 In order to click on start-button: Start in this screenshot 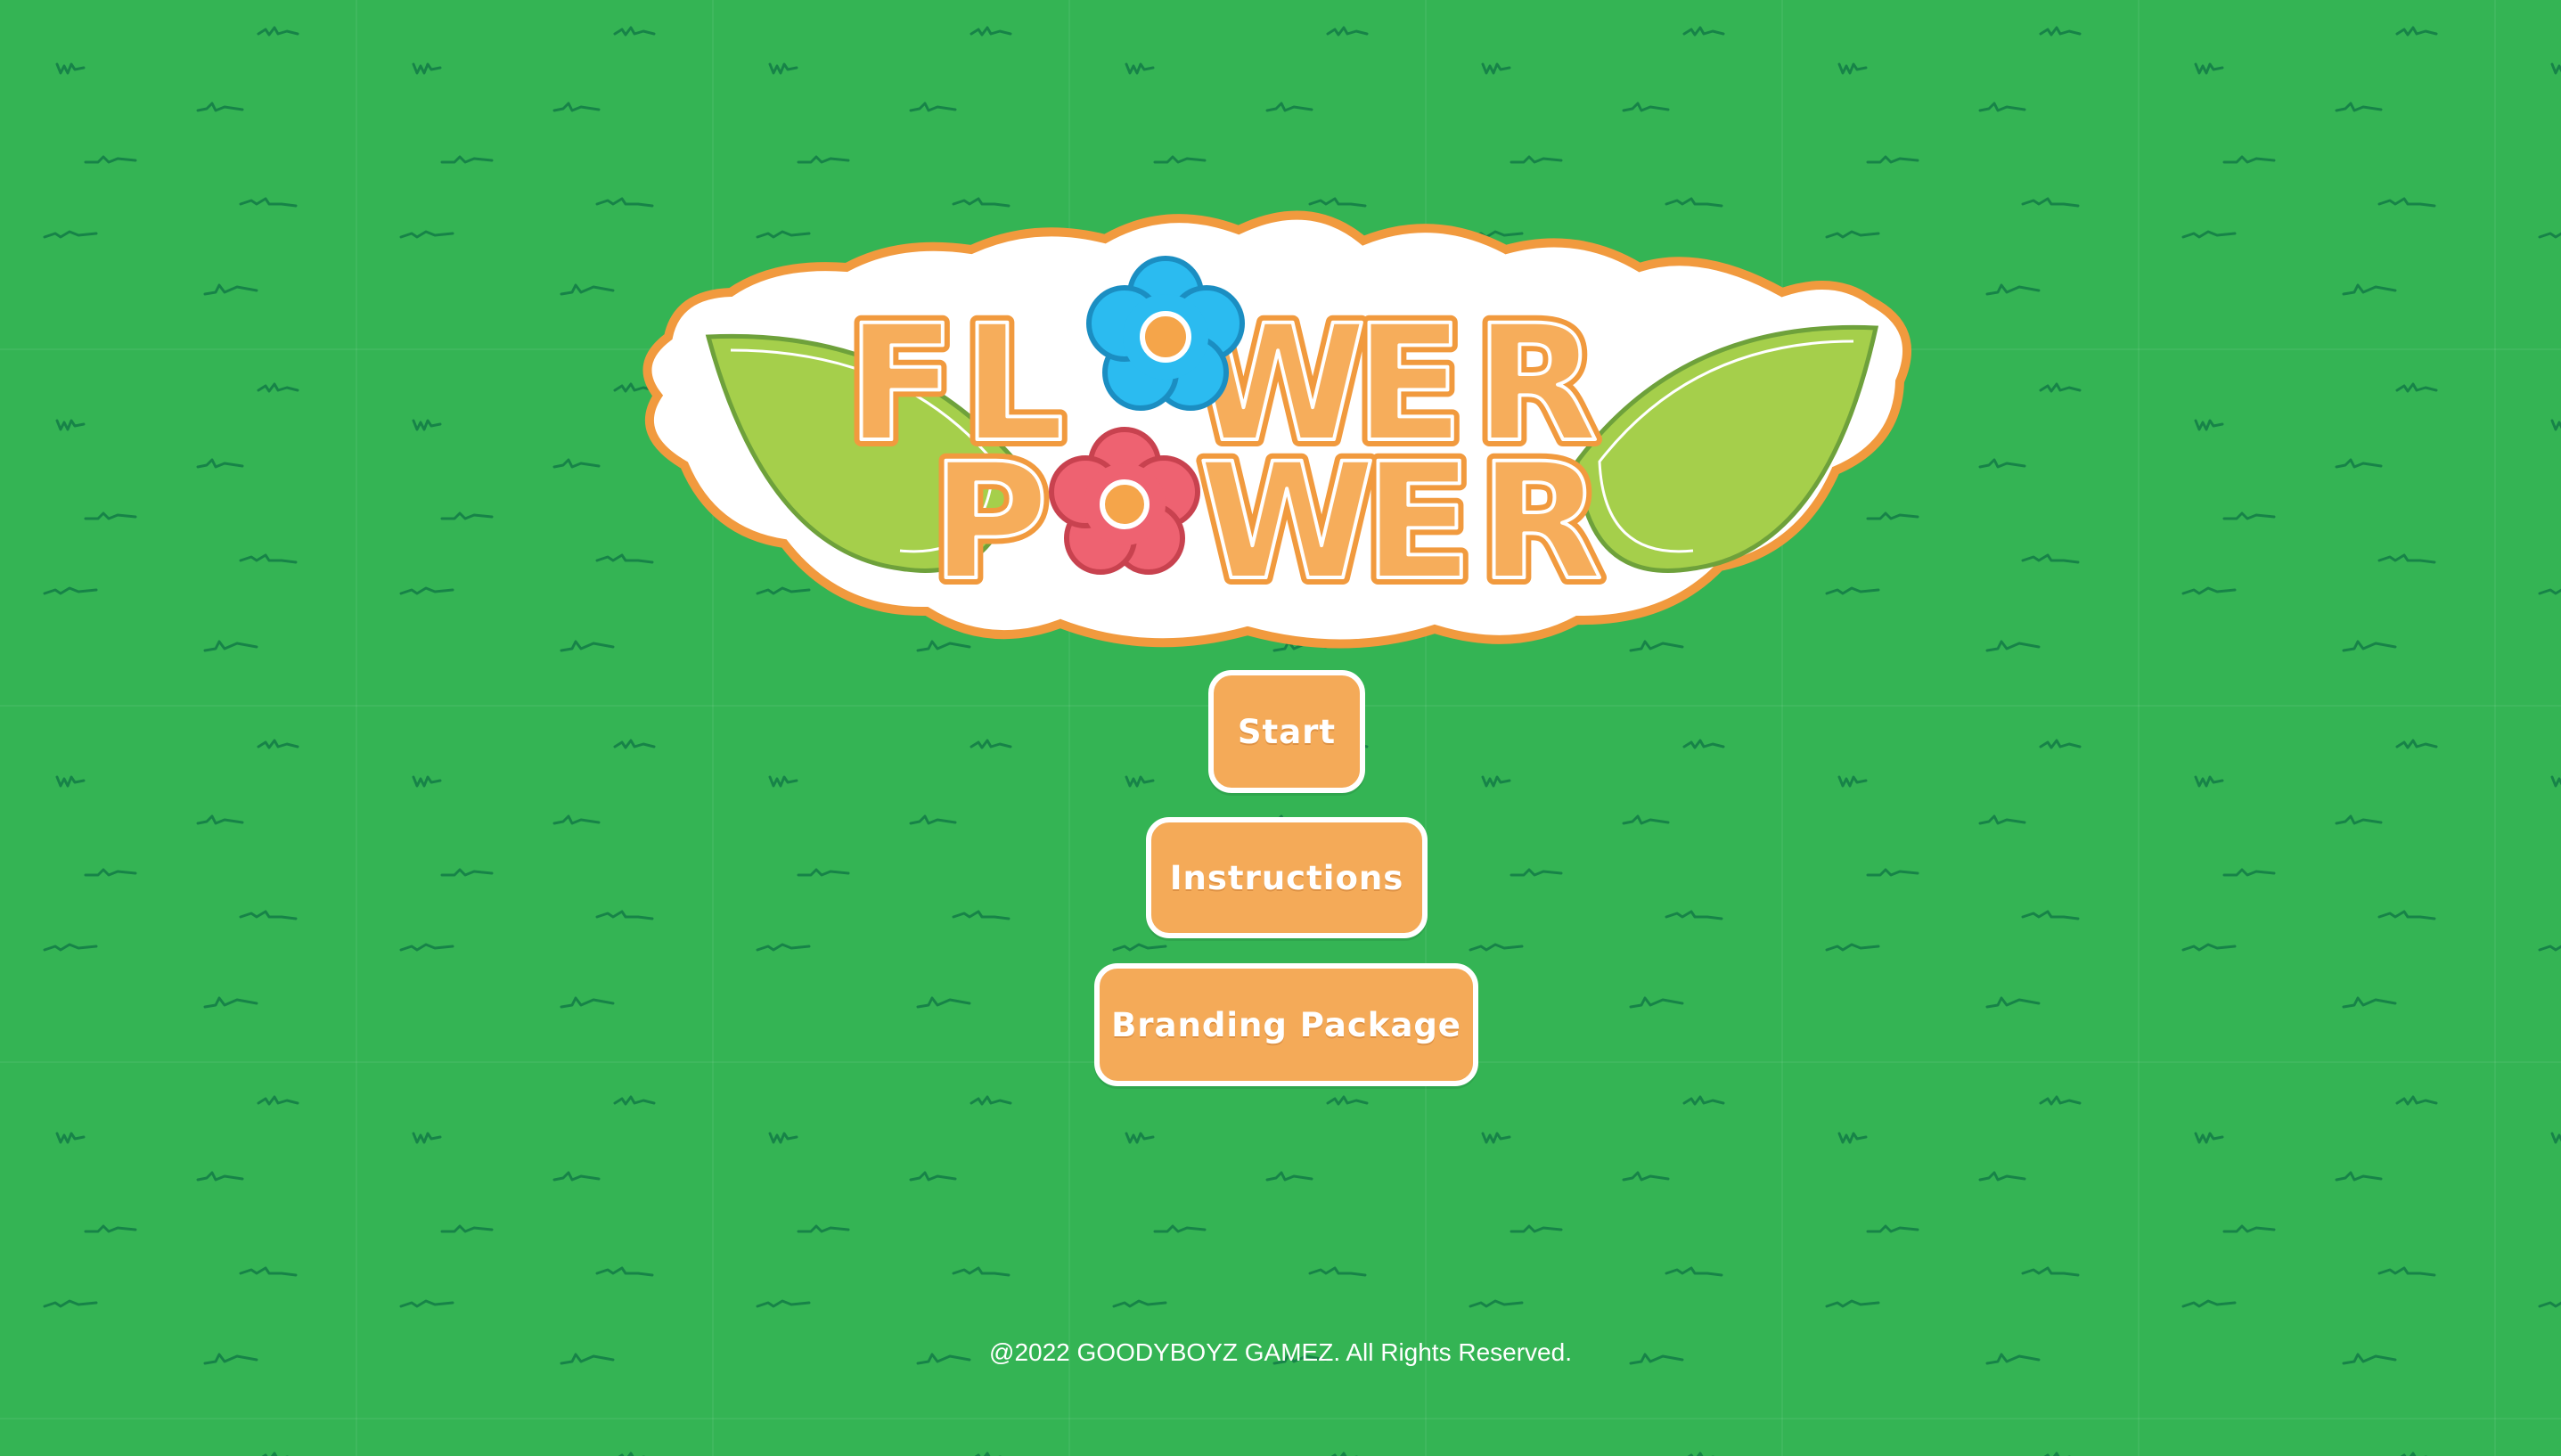, I will do `click(1286, 732)`.